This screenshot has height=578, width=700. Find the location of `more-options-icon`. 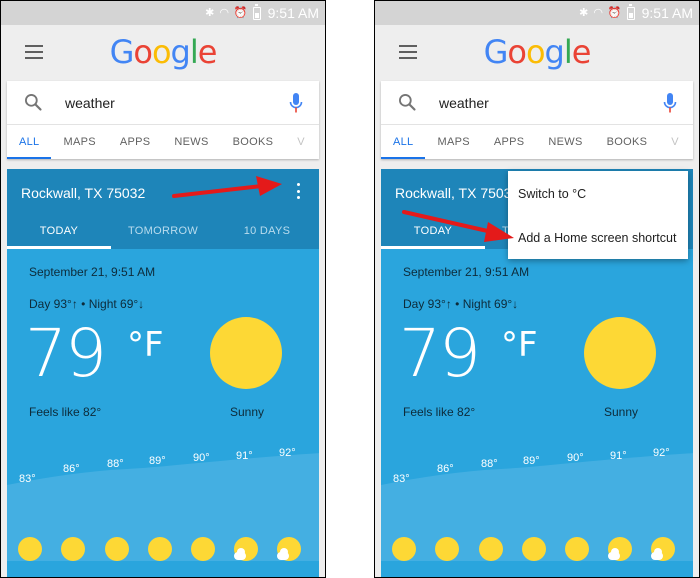

more-options-icon is located at coordinates (299, 191).